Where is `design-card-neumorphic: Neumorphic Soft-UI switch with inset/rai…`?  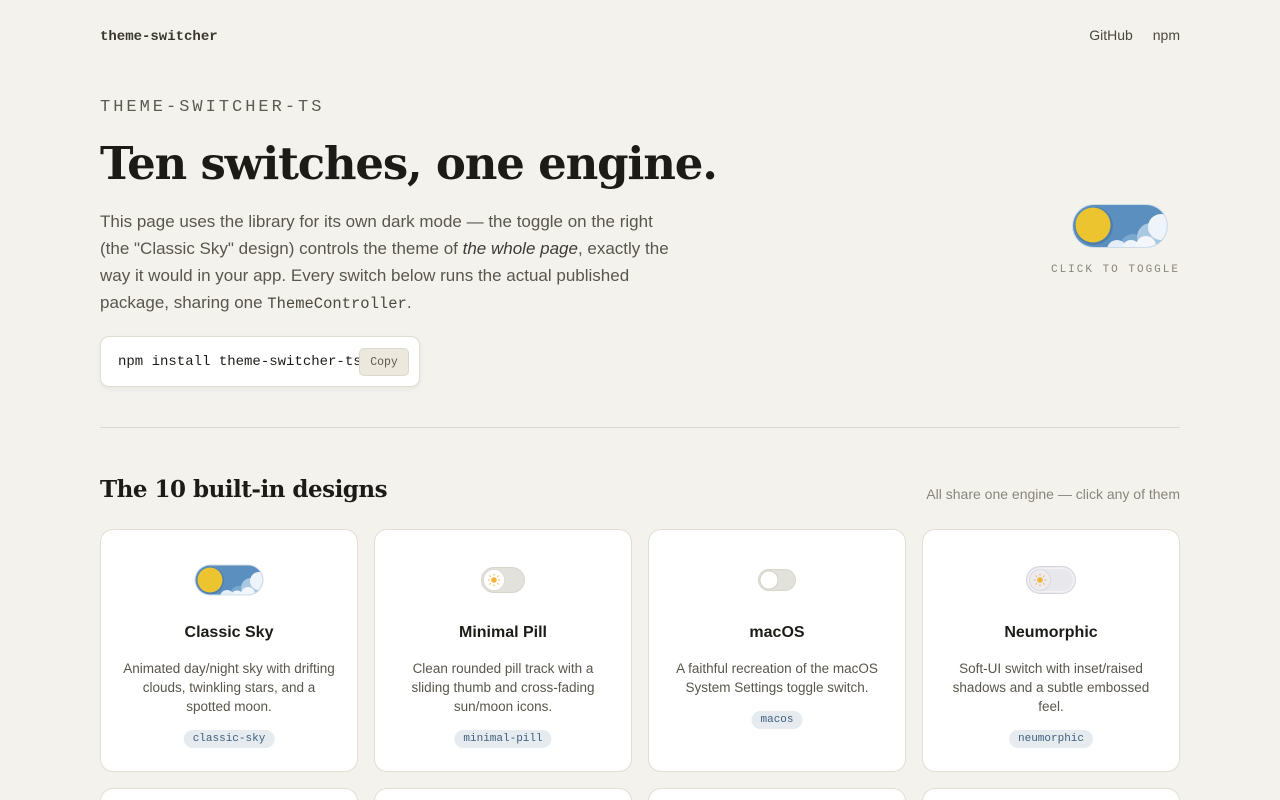 design-card-neumorphic: Neumorphic Soft-UI switch with inset/rai… is located at coordinates (1051, 650).